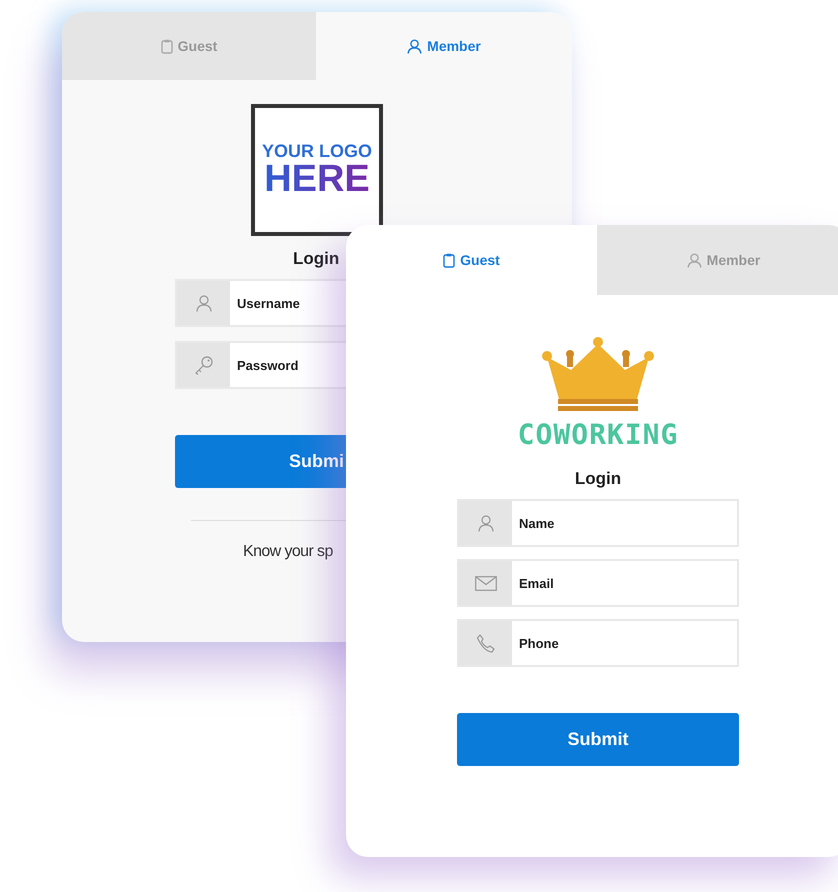 Image resolution: width=838 pixels, height=892 pixels. Describe the element at coordinates (260, 365) in the screenshot. I see `input-field: Password` at that location.